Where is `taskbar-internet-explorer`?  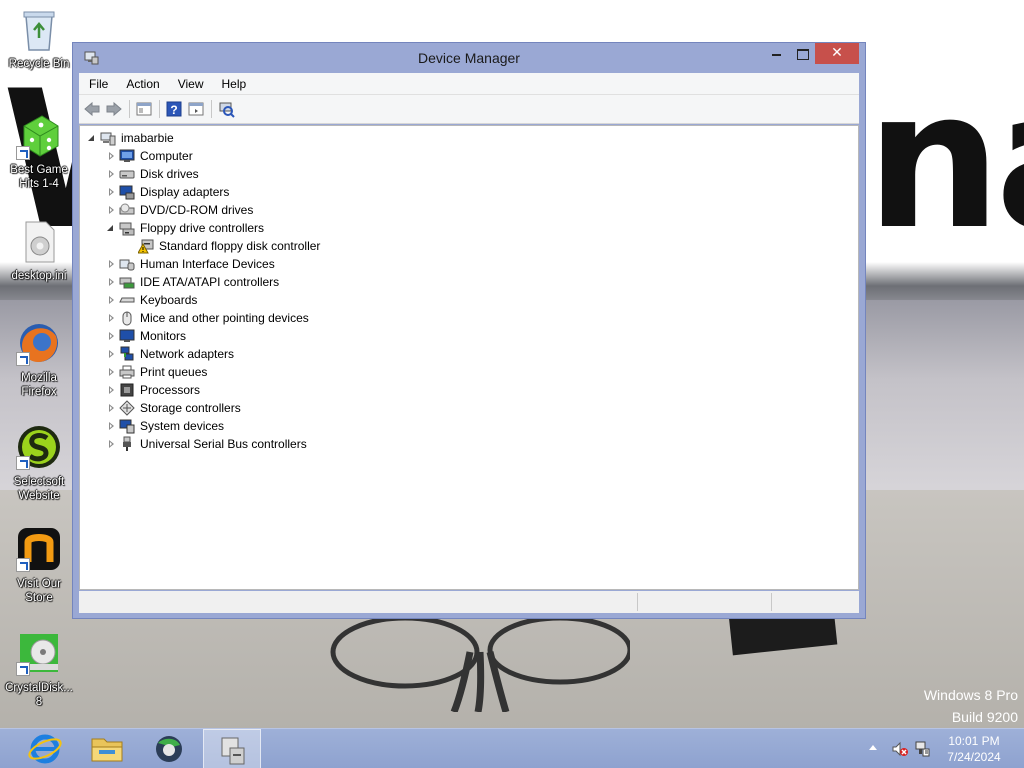
taskbar-internet-explorer is located at coordinates (45, 748).